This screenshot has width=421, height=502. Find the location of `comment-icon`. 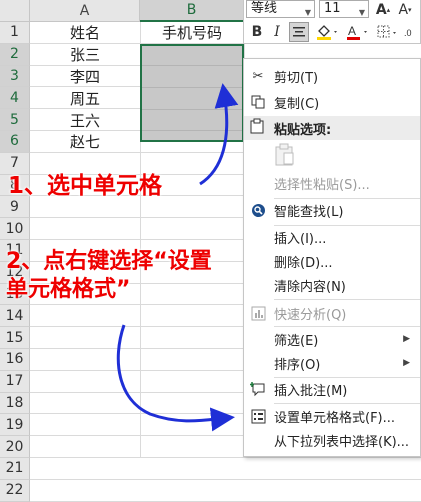

comment-icon is located at coordinates (258, 389).